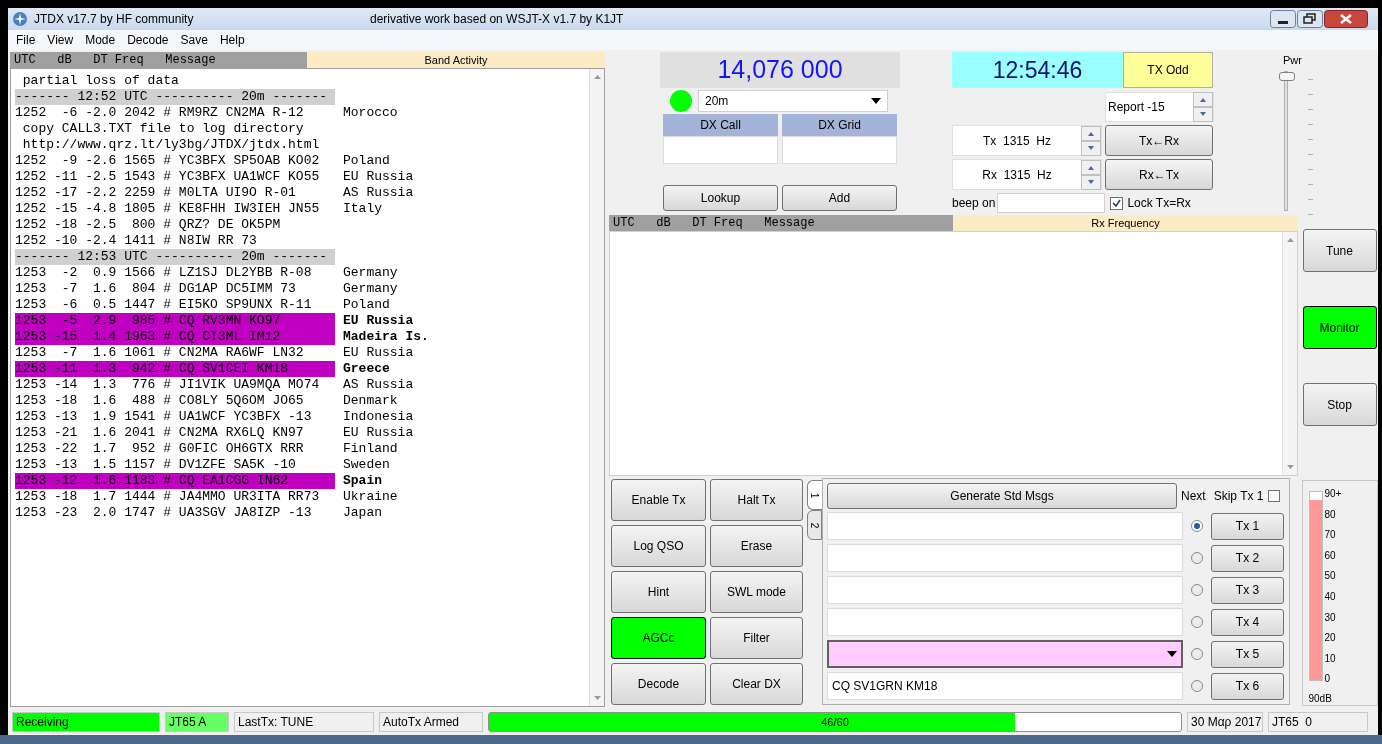 This screenshot has height=744, width=1382. I want to click on minimize-icon, so click(1283, 19).